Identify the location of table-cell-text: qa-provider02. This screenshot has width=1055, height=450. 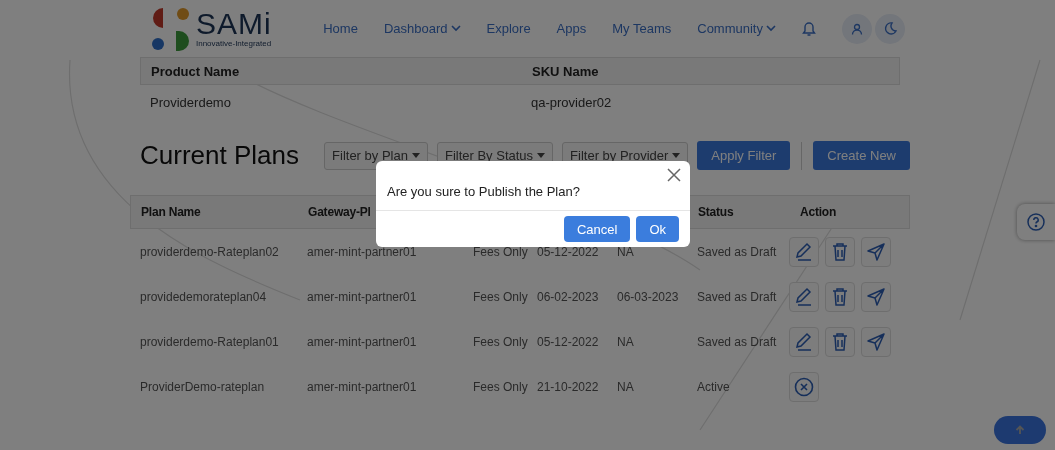
(571, 102).